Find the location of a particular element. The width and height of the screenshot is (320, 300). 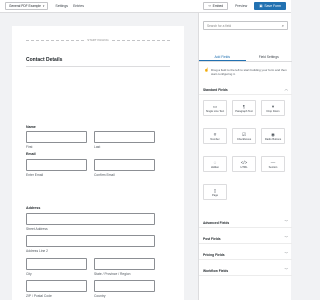

field-tile: ☑ Checkboxes is located at coordinates (244, 136).